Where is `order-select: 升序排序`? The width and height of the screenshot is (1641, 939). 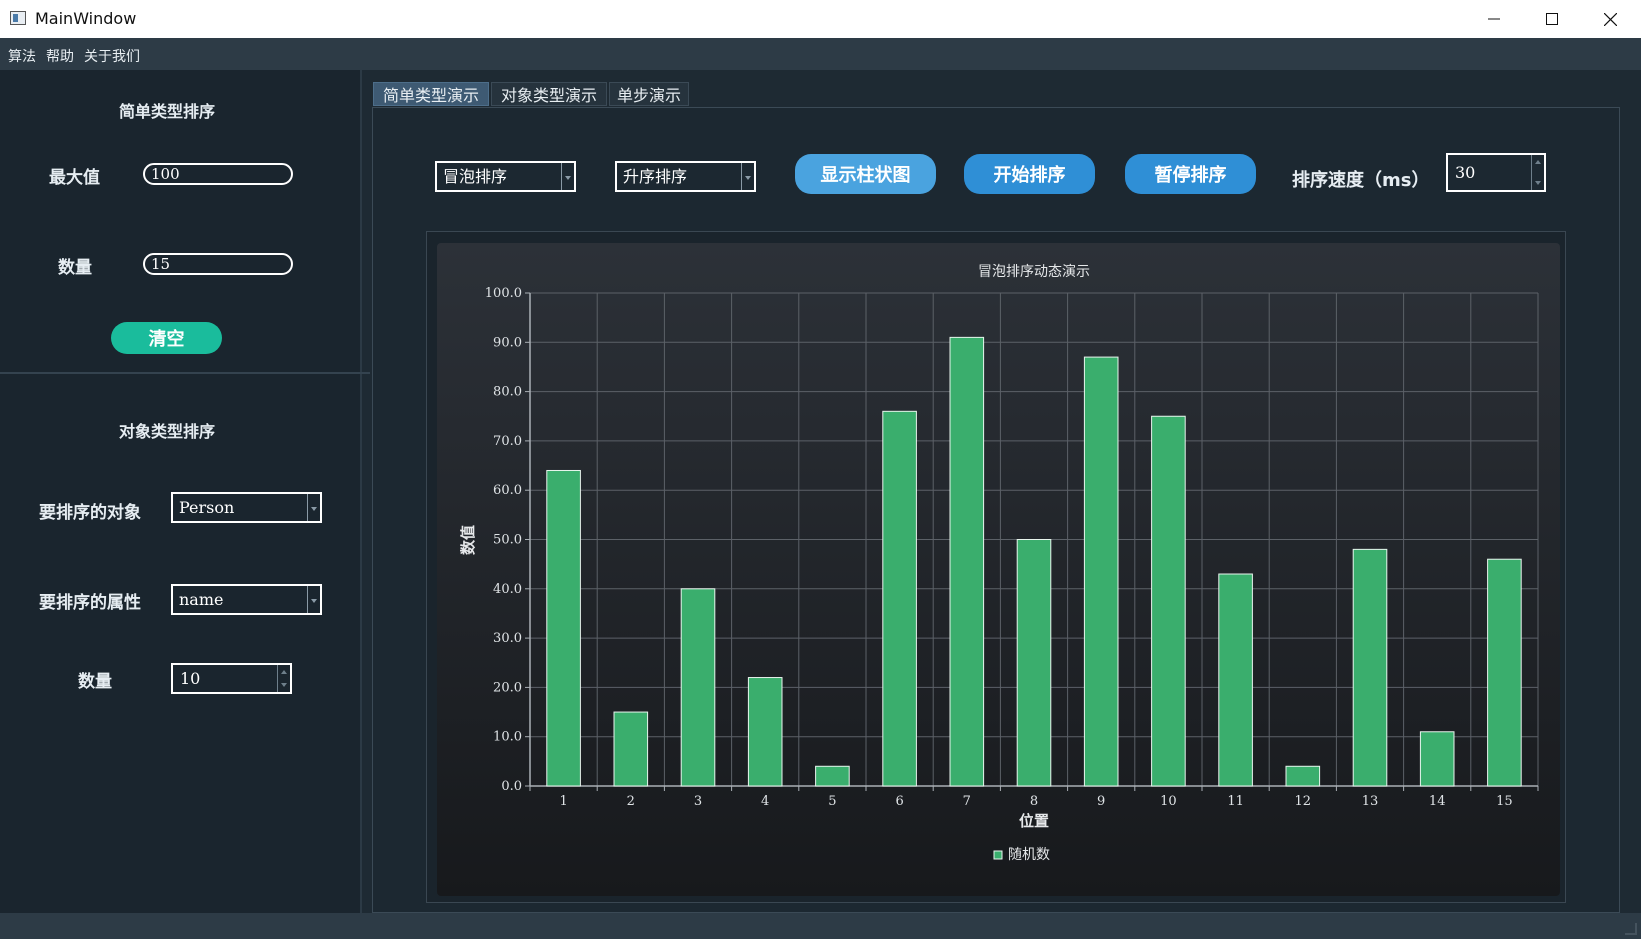
order-select: 升序排序 is located at coordinates (685, 176).